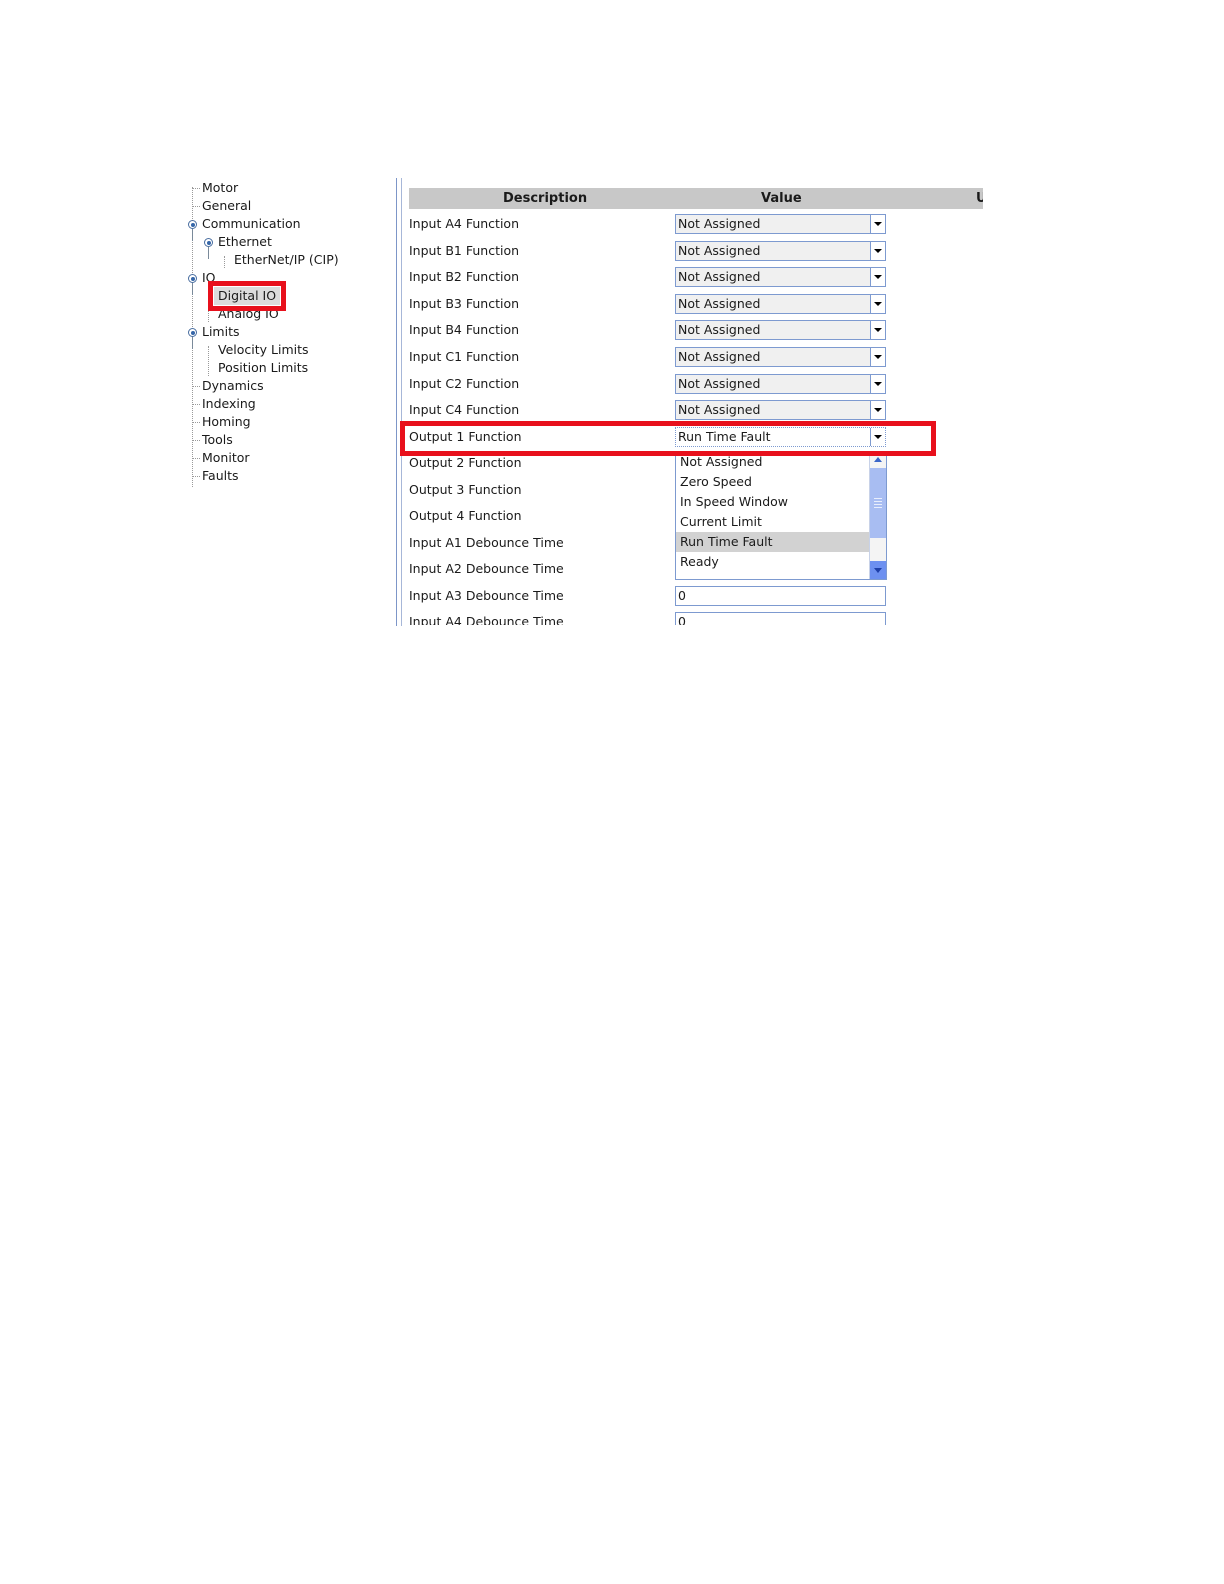  I want to click on tree-item-monitor: Monitor, so click(226, 458).